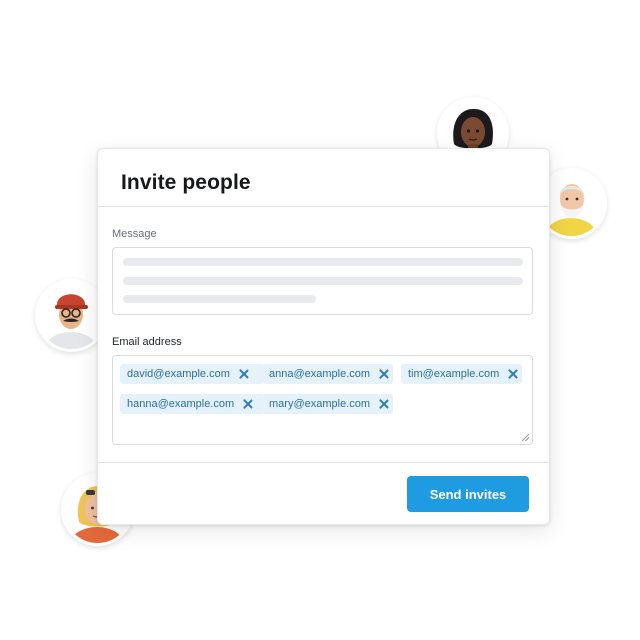 The image size is (640, 640). I want to click on message-textarea, so click(322, 281).